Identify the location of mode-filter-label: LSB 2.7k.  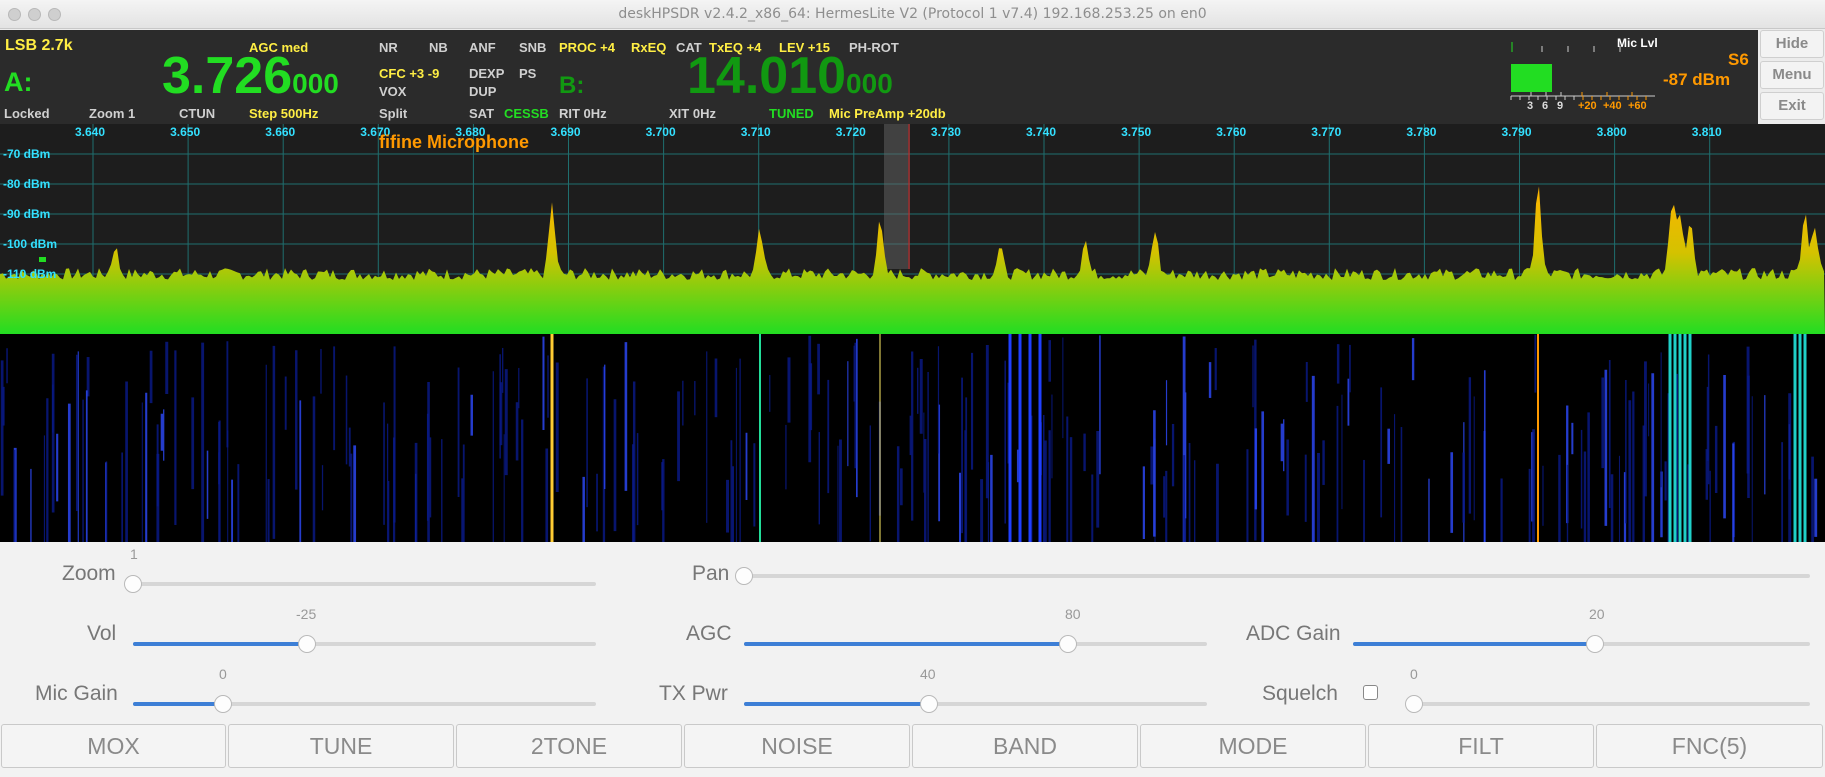
(39, 46).